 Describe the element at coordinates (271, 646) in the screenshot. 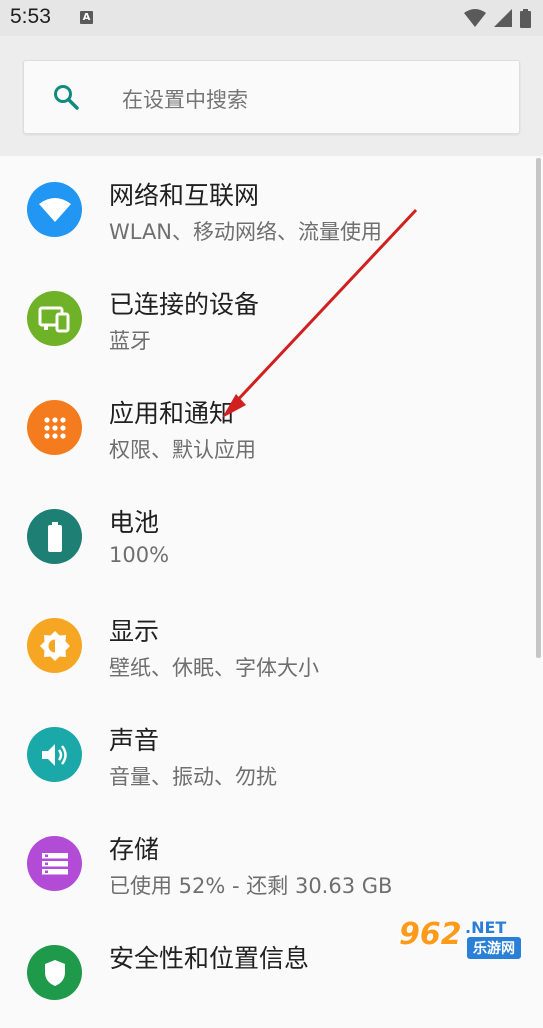

I see `settings-item-display: 显示 壁纸、休眠、字体大小` at that location.